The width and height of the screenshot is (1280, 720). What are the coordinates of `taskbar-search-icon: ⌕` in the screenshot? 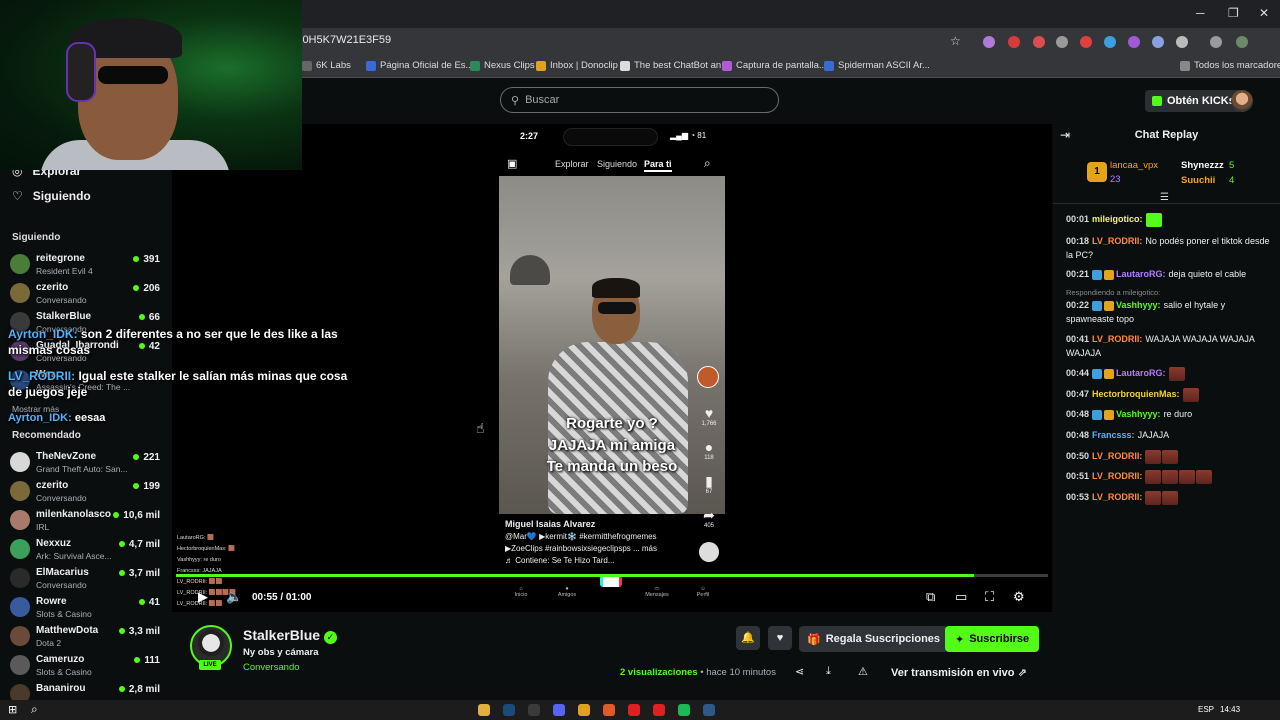 It's located at (34, 709).